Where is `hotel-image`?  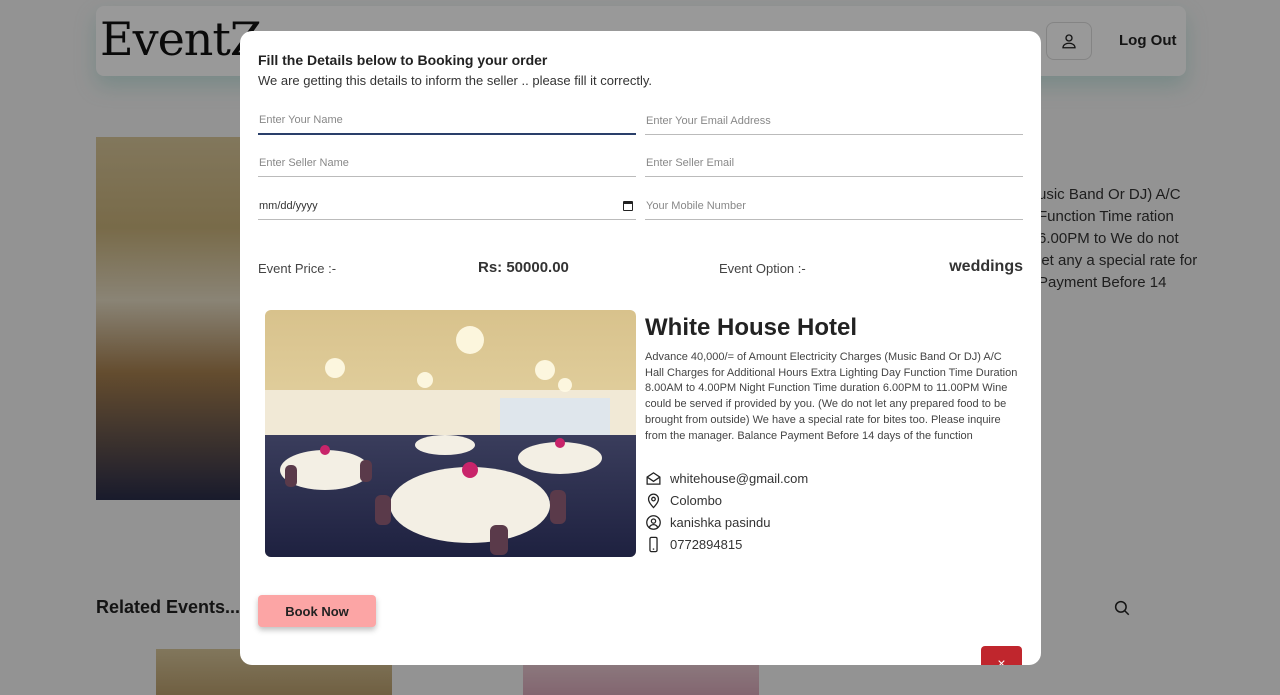 hotel-image is located at coordinates (450, 433).